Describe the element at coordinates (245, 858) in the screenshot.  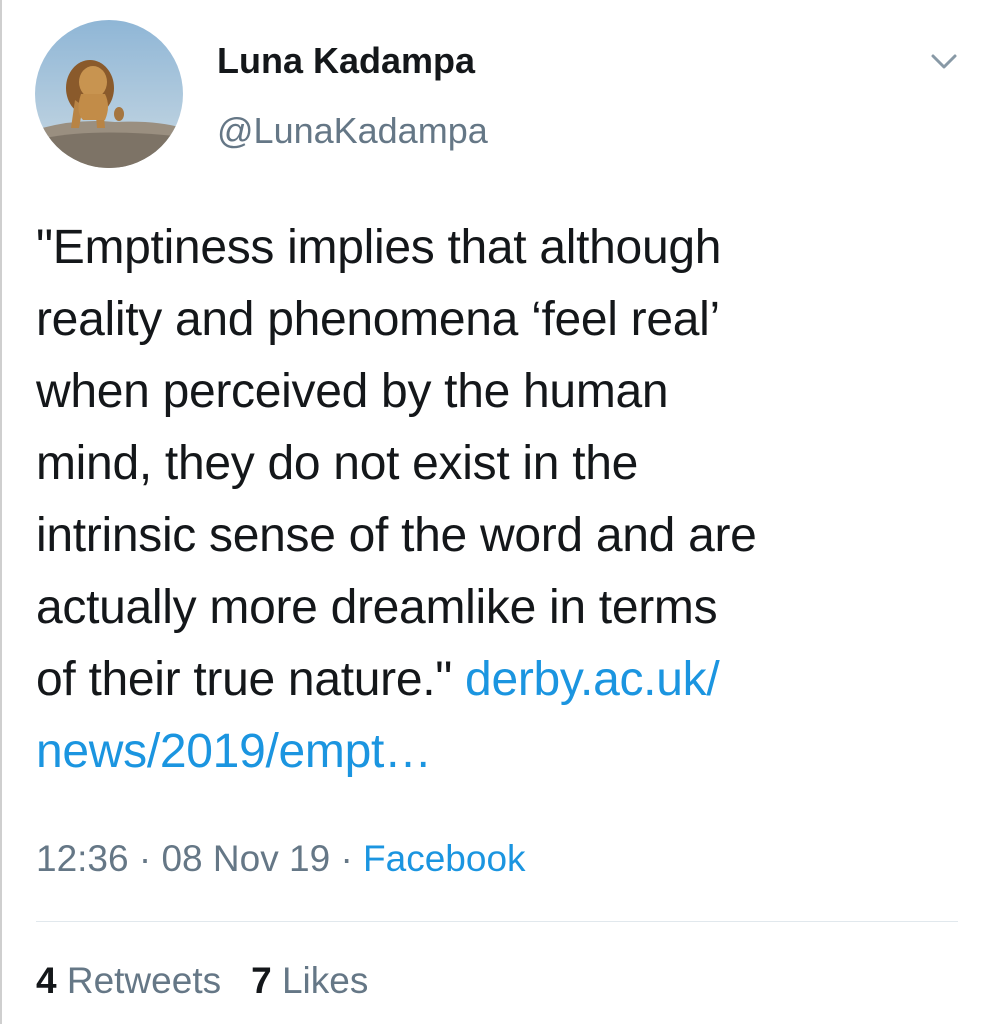
I see `tweet-date: 08 Nov 19` at that location.